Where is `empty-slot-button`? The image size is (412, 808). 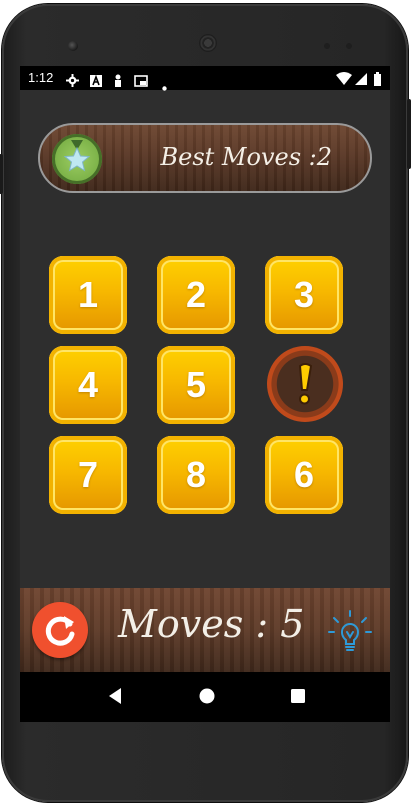
empty-slot-button is located at coordinates (305, 384).